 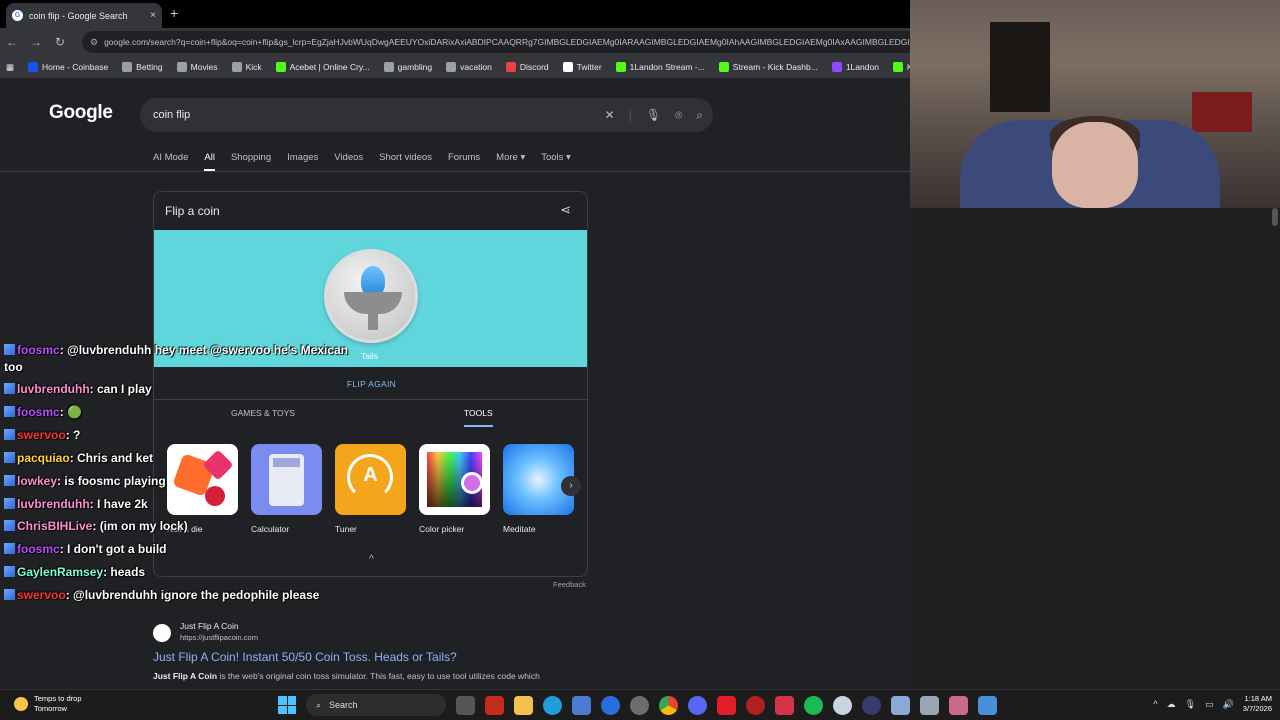 What do you see at coordinates (60, 42) in the screenshot?
I see `reload-icon: ↻` at bounding box center [60, 42].